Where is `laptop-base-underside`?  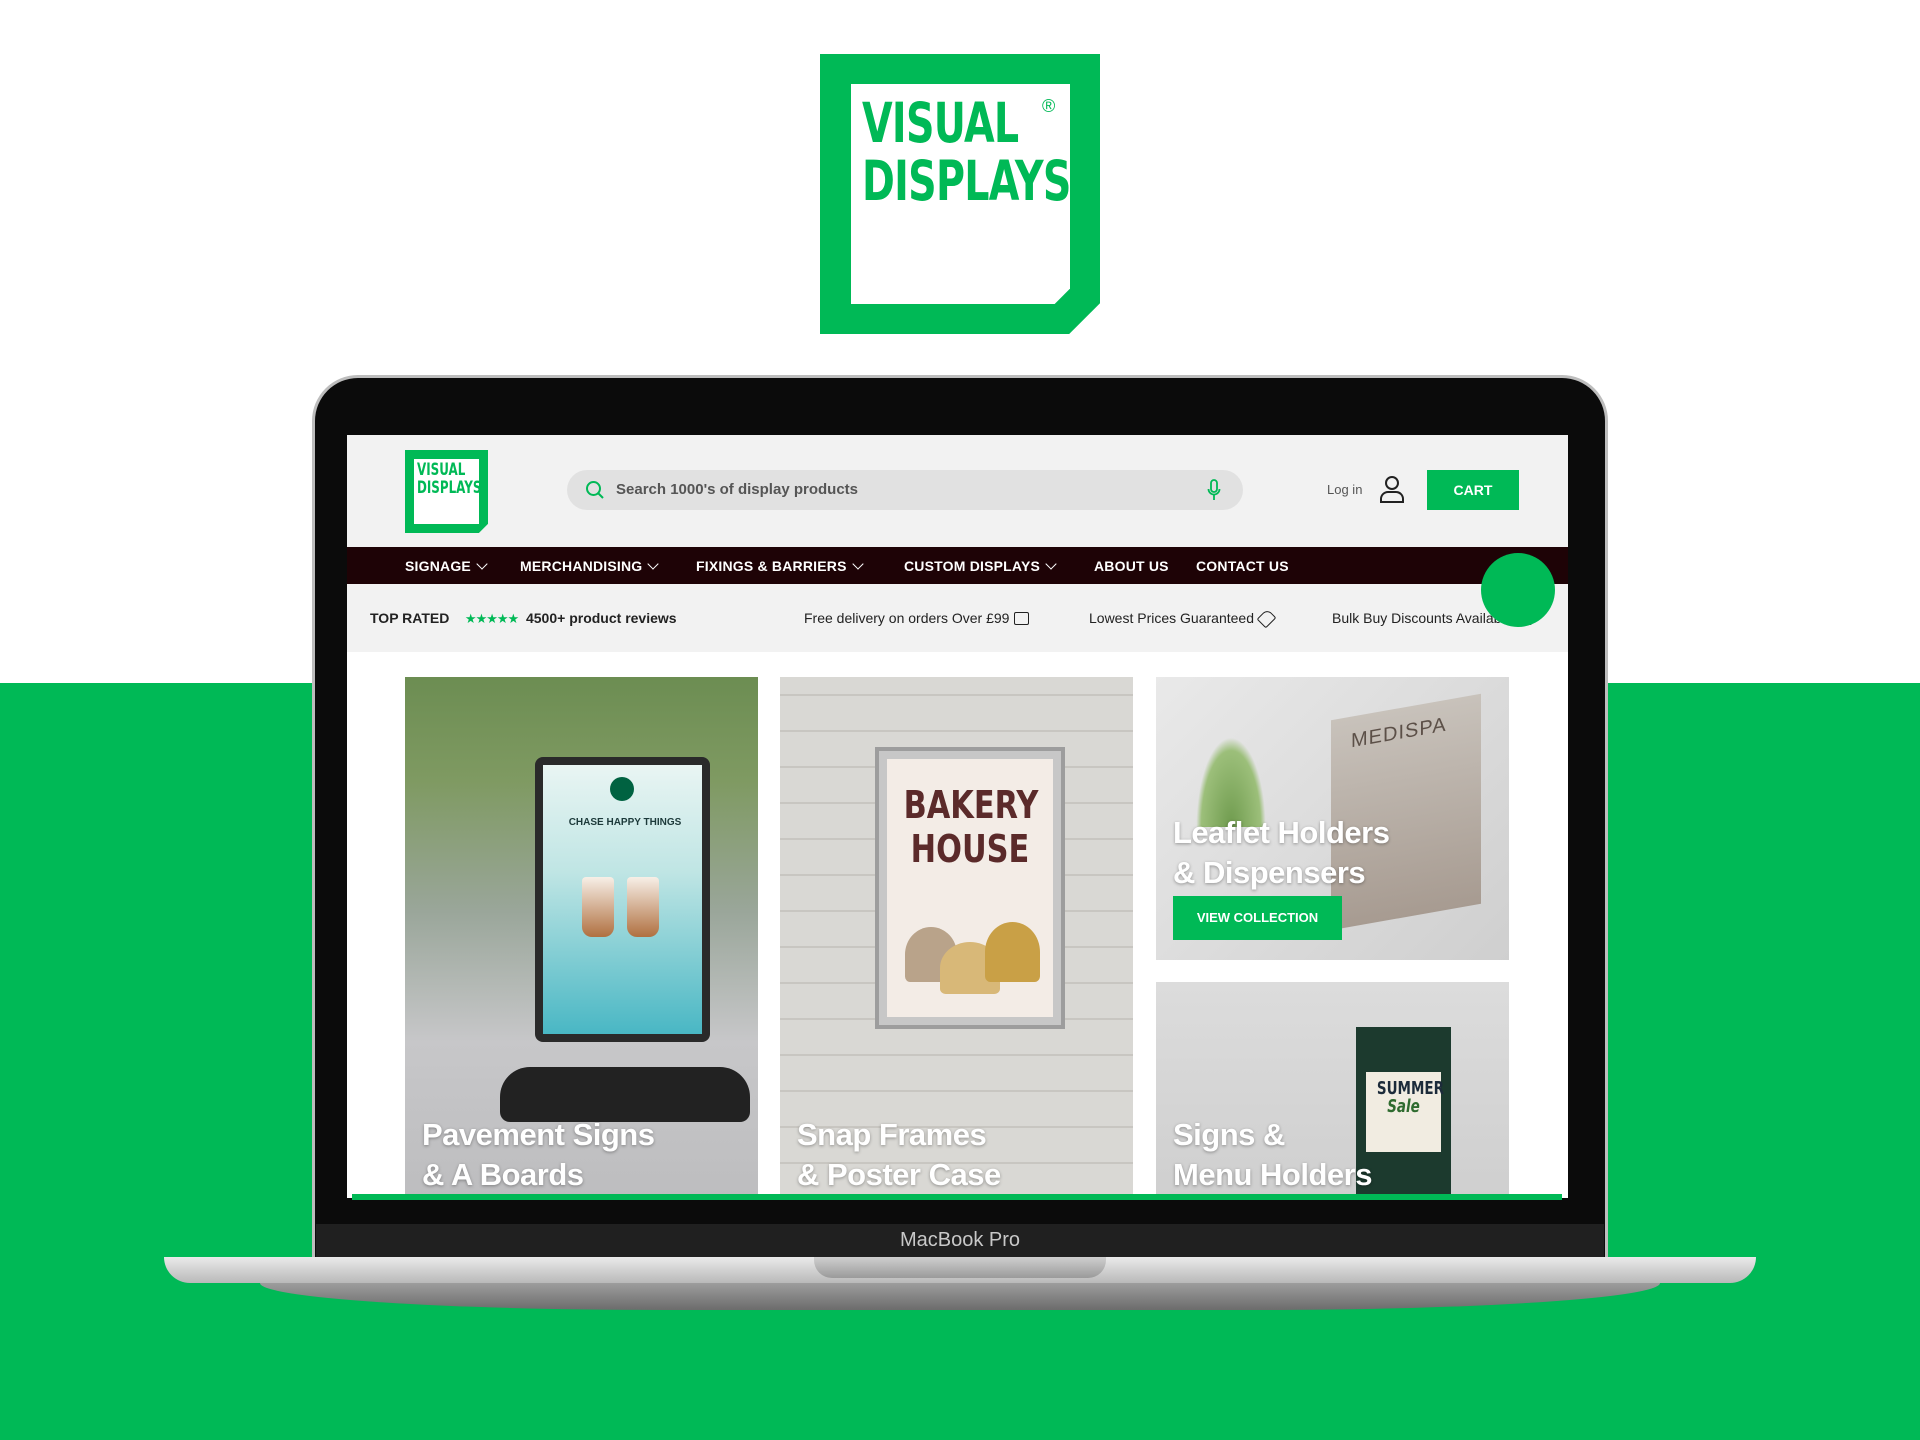
laptop-base-underside is located at coordinates (960, 1296).